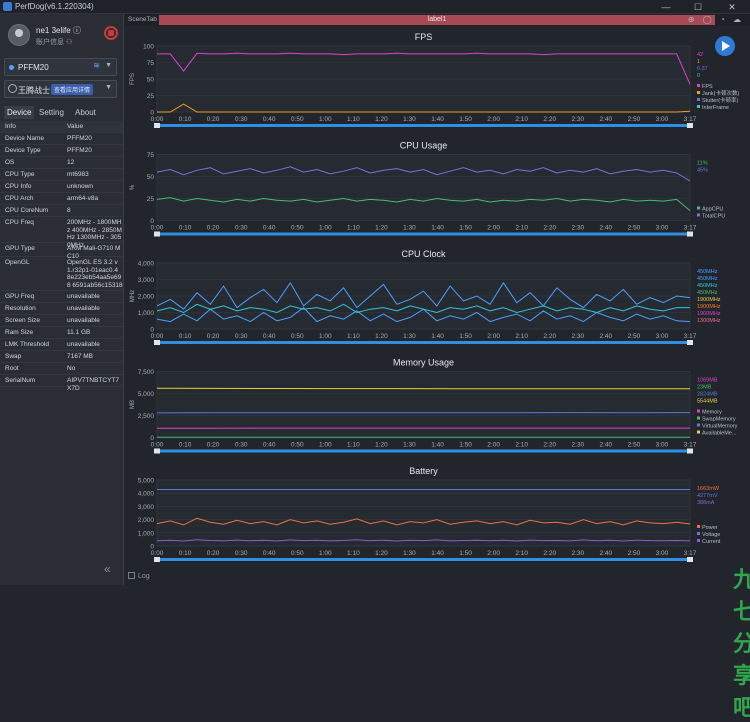 The height and width of the screenshot is (722, 750). Describe the element at coordinates (95, 175) in the screenshot. I see `info-value: mt6983` at that location.